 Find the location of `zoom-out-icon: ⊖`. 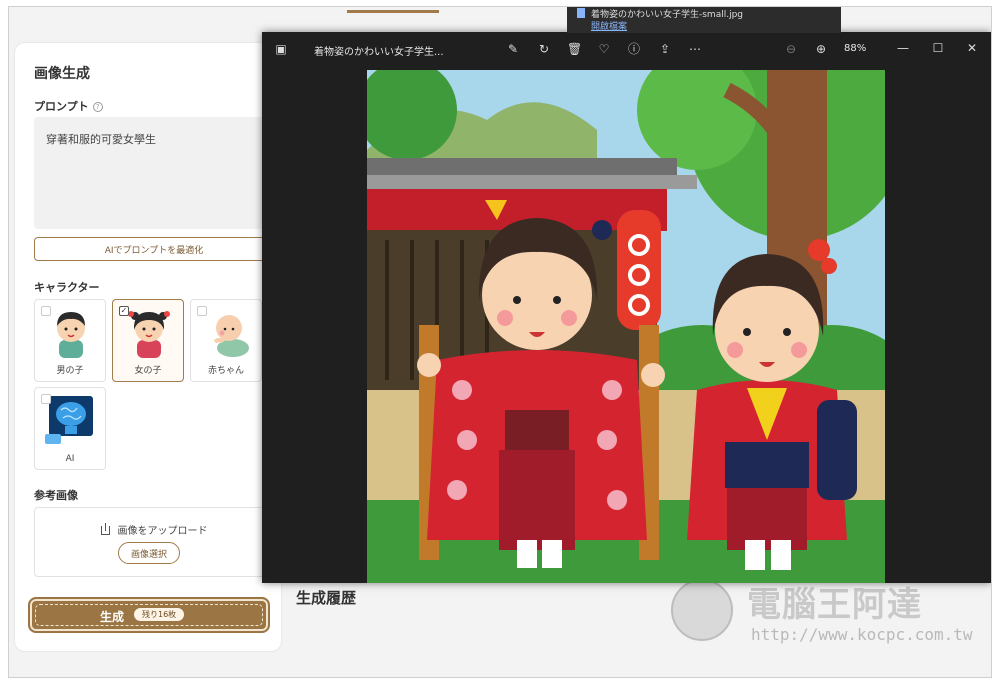

zoom-out-icon: ⊖ is located at coordinates (791, 49).